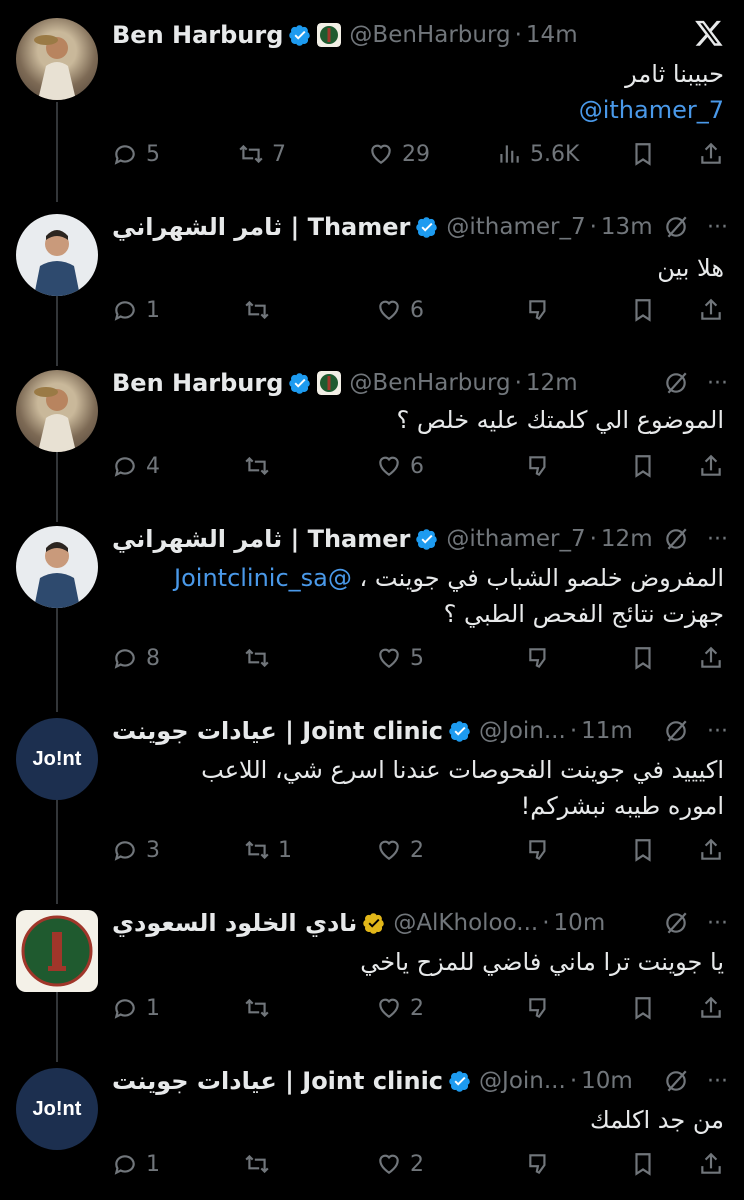 This screenshot has width=744, height=1200. What do you see at coordinates (136, 658) in the screenshot?
I see `reply-button: 8` at bounding box center [136, 658].